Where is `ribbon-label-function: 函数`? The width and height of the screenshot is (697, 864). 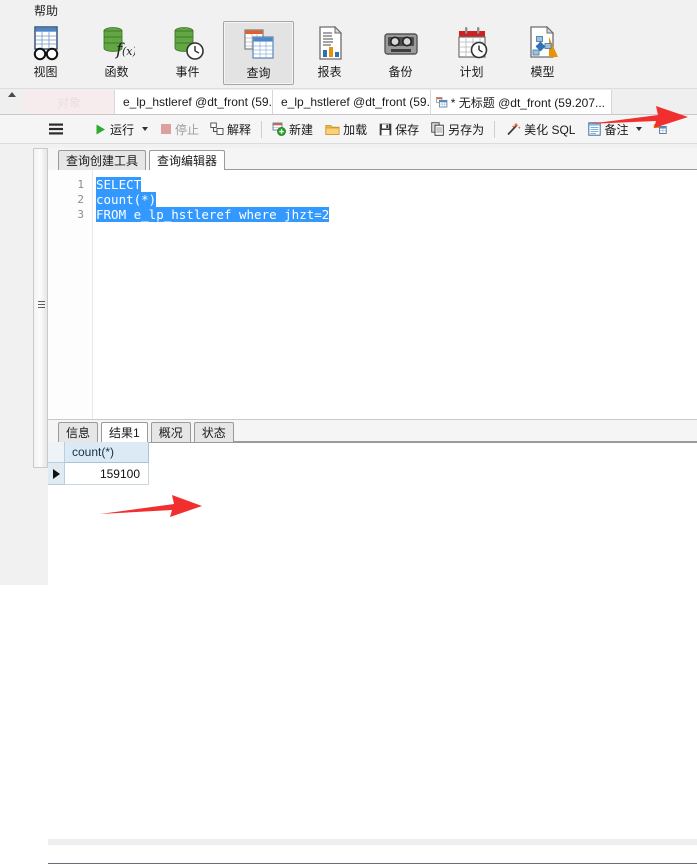 ribbon-label-function: 函数 is located at coordinates (116, 72).